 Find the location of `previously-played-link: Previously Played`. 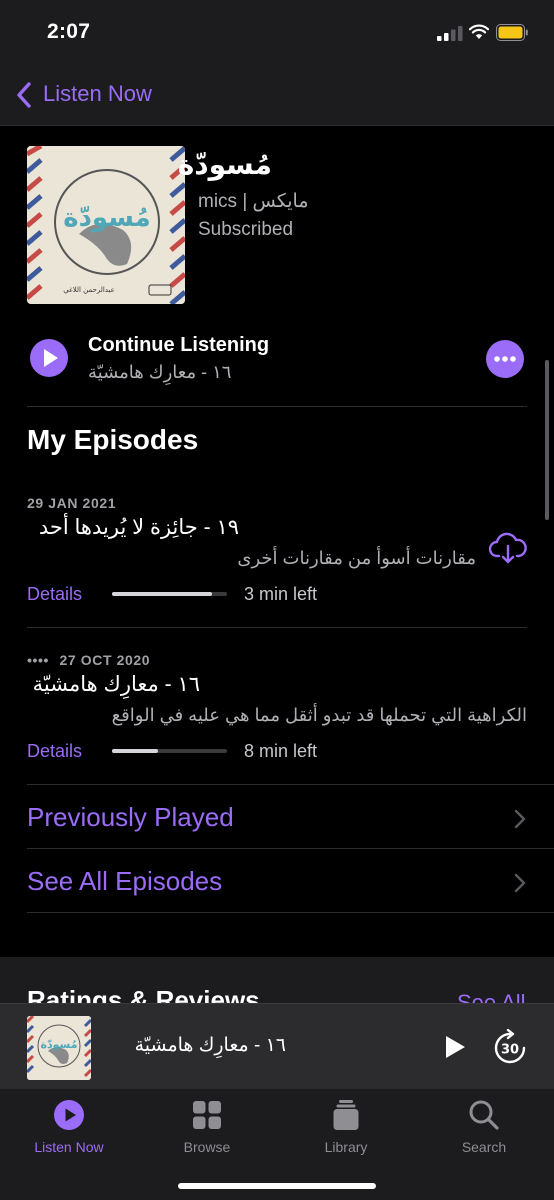

previously-played-link: Previously Played is located at coordinates (130, 817).